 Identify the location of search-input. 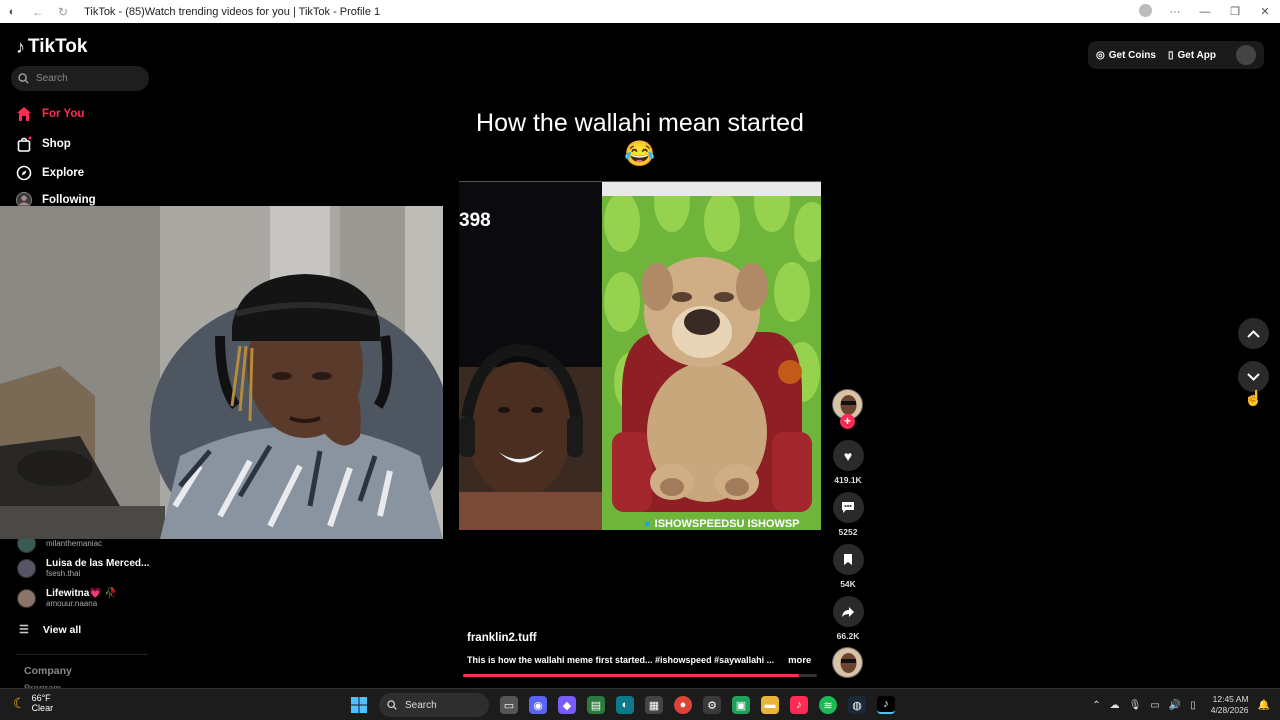
(86, 78).